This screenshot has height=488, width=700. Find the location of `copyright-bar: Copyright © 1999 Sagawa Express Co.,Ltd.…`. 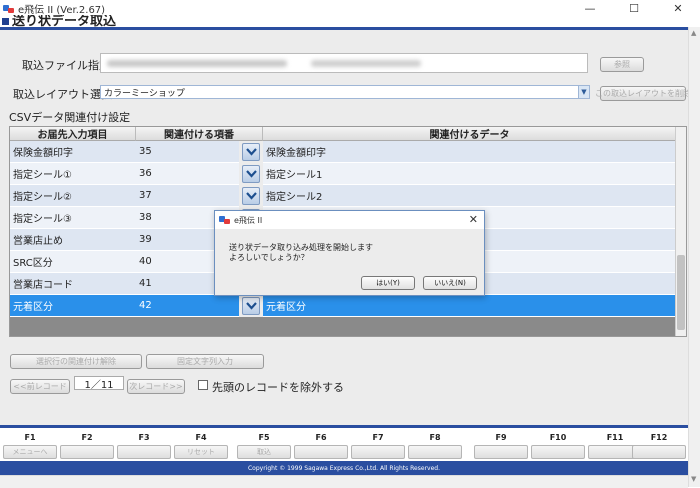

copyright-bar: Copyright © 1999 Sagawa Express Co.,Ltd.… is located at coordinates (344, 468).